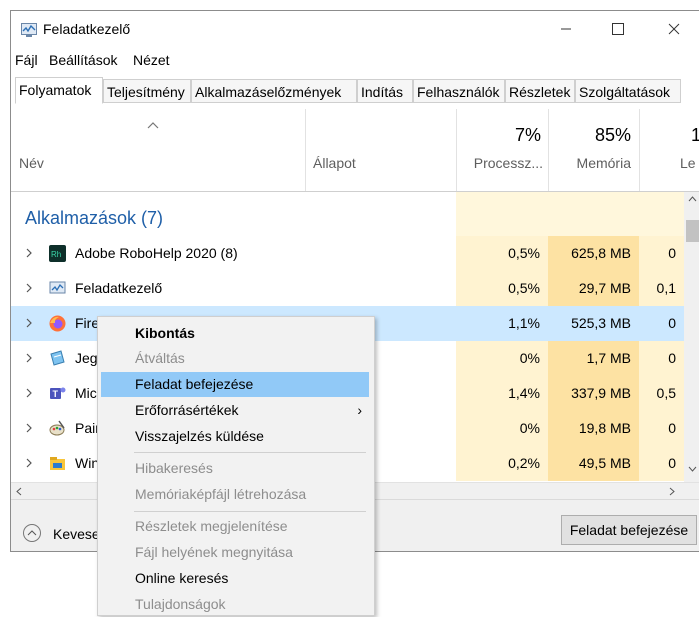  I want to click on tab-processes: Folyamatok, so click(59, 90).